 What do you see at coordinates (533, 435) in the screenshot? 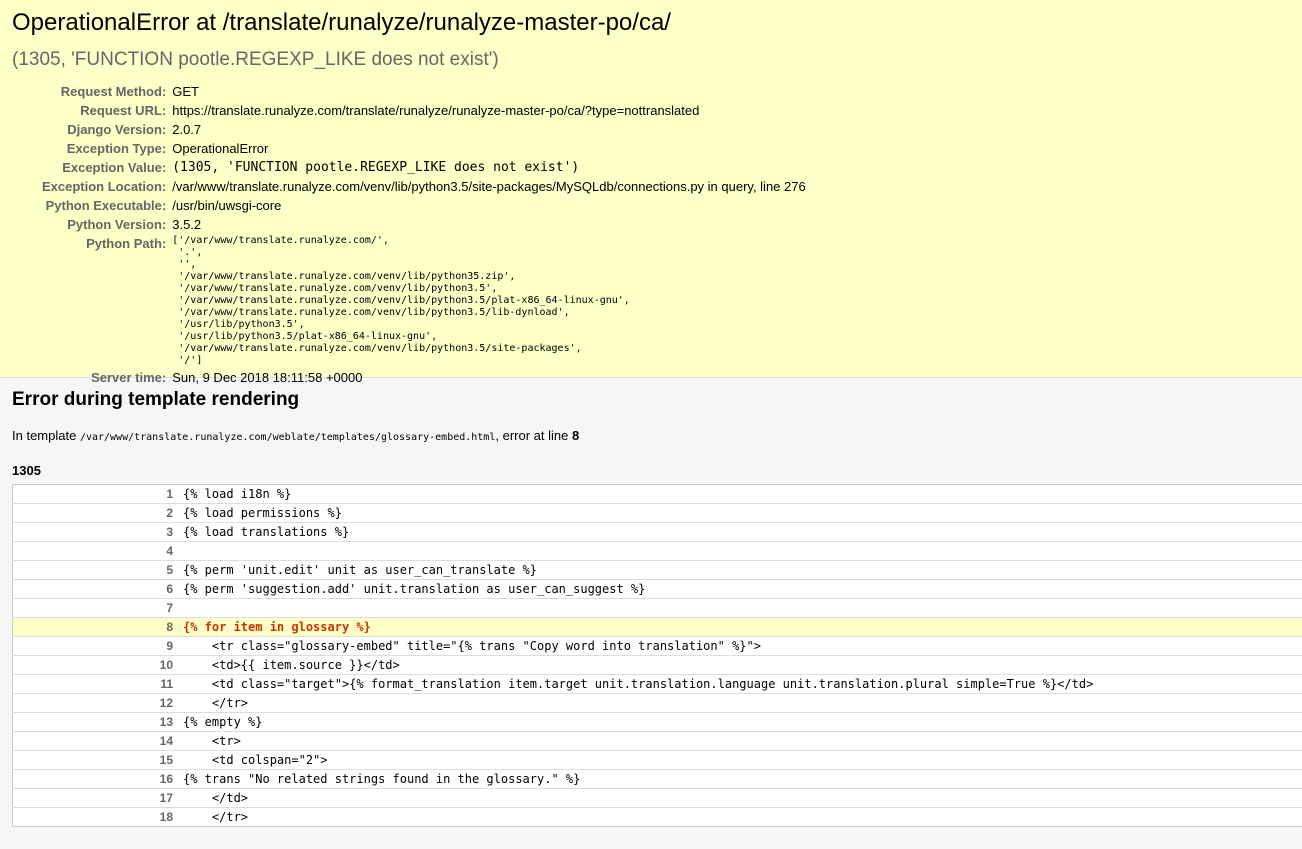
I see `error-at-text: , error at line` at bounding box center [533, 435].